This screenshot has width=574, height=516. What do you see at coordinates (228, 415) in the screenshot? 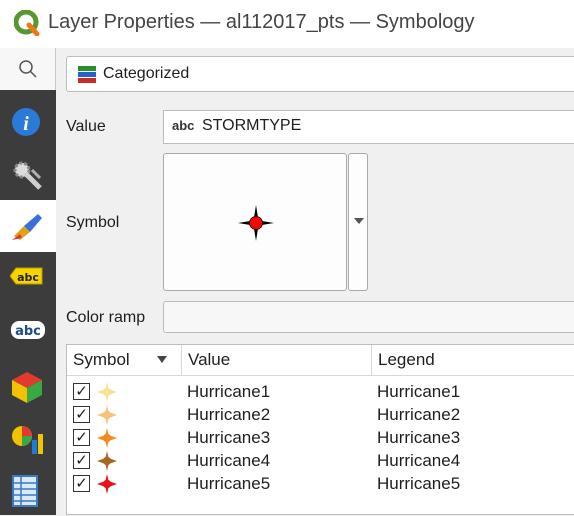
I see `category-value: Hurricane2` at bounding box center [228, 415].